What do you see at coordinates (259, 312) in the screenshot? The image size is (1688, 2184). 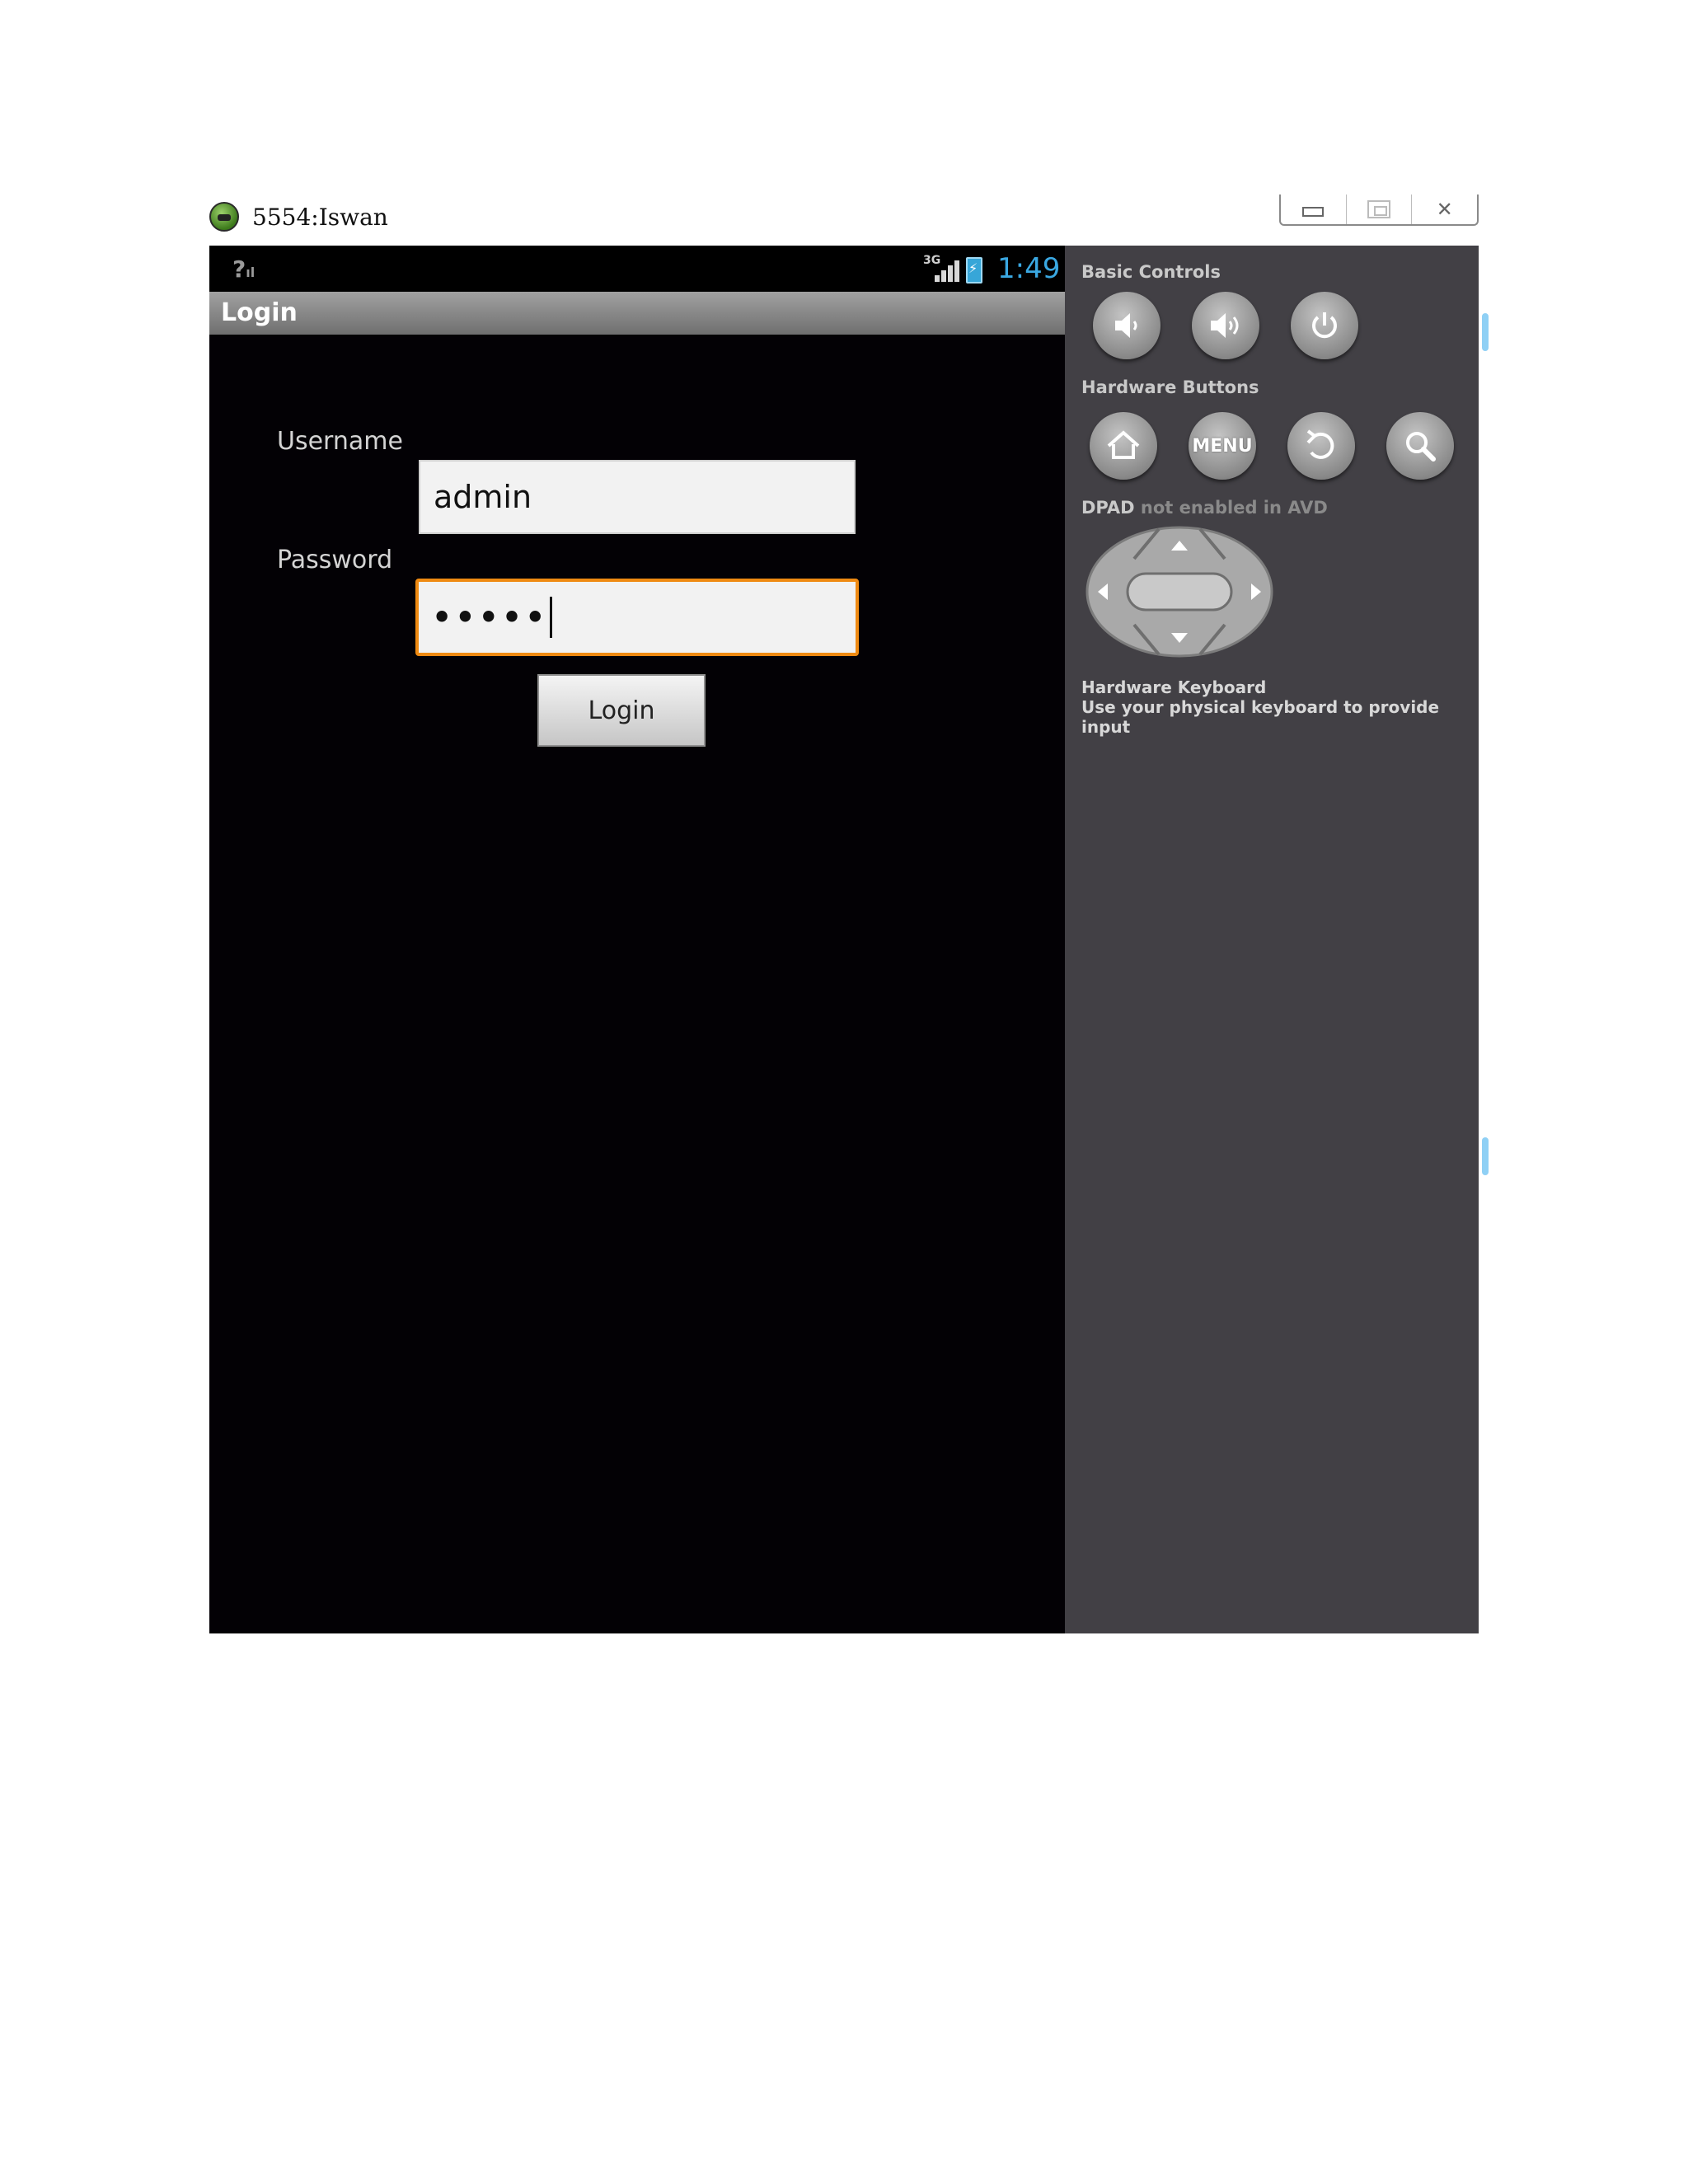 I see `activity-title: Login` at bounding box center [259, 312].